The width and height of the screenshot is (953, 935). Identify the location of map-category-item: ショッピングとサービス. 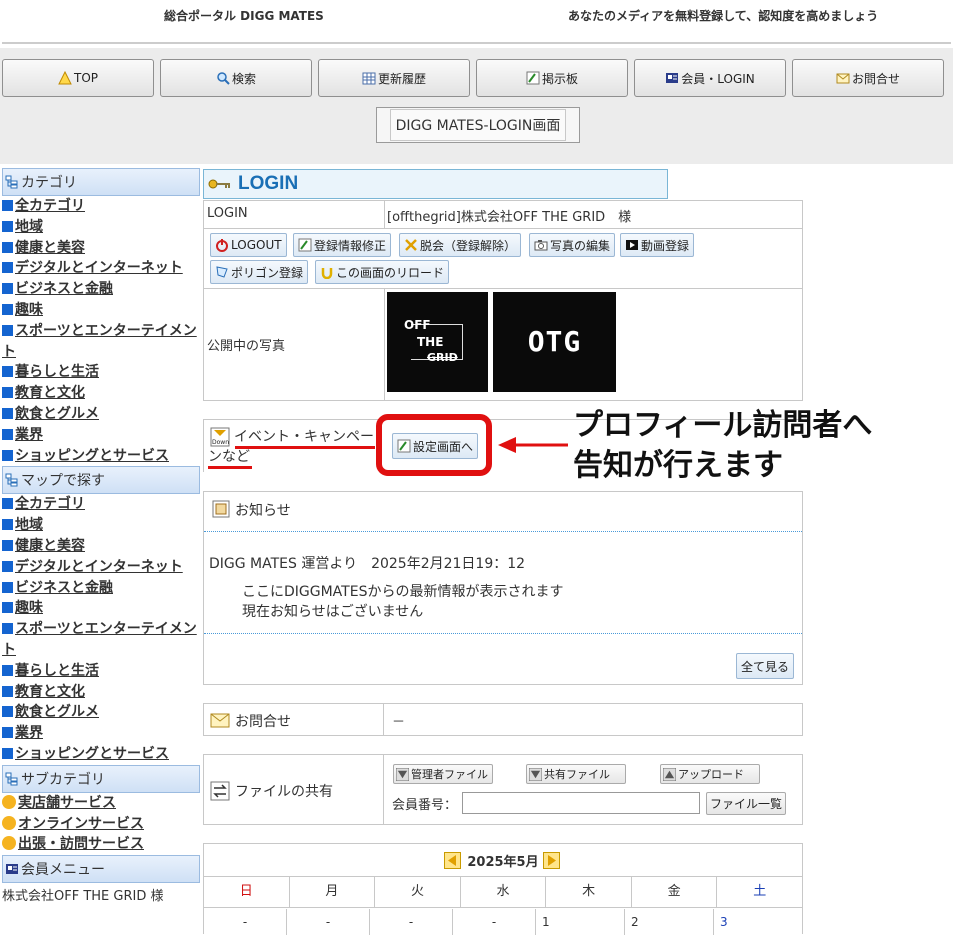
(101, 754).